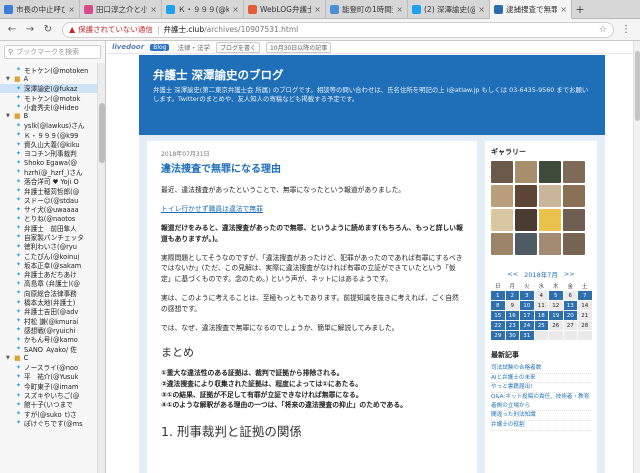  What do you see at coordinates (49, 339) in the screenshot?
I see `bookmark-item: ✦ かもん号(@kamo` at bounding box center [49, 339].